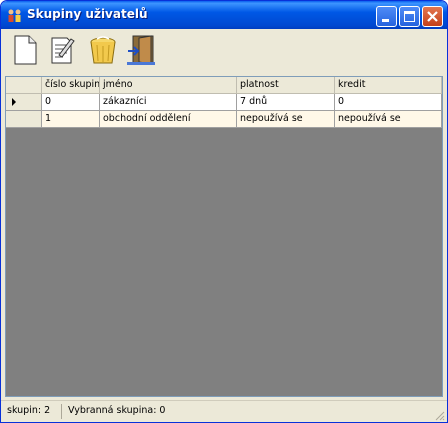 The image size is (448, 423). What do you see at coordinates (168, 102) in the screenshot?
I see `cell-name: zákazníci` at bounding box center [168, 102].